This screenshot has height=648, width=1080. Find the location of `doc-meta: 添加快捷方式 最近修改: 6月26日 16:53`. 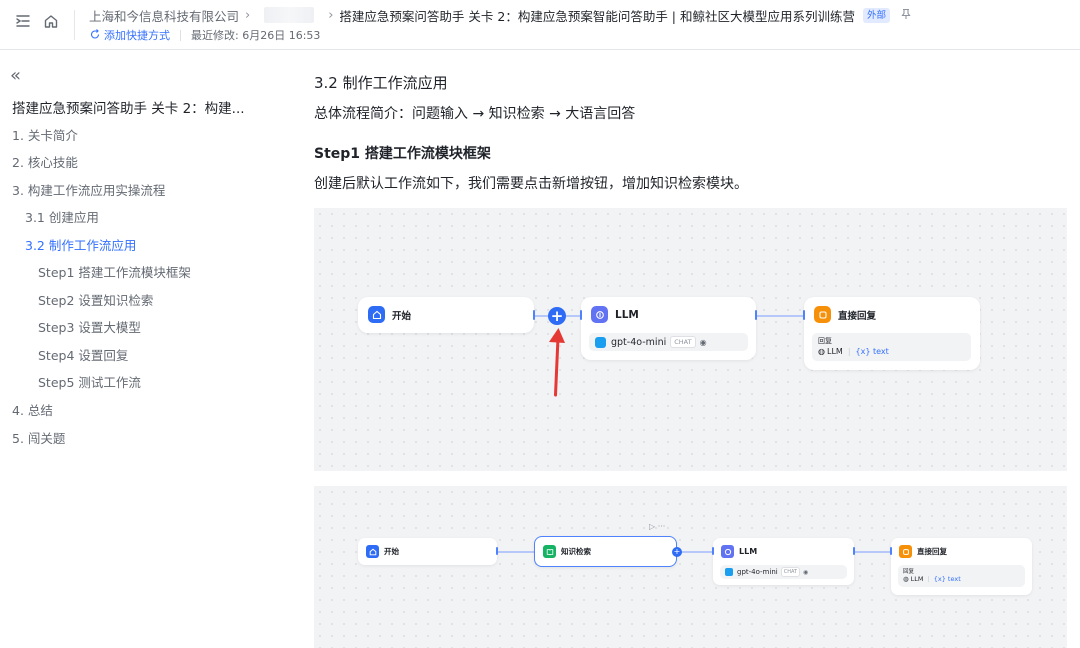

doc-meta: 添加快捷方式 最近修改: 6月26日 16:53 is located at coordinates (204, 35).